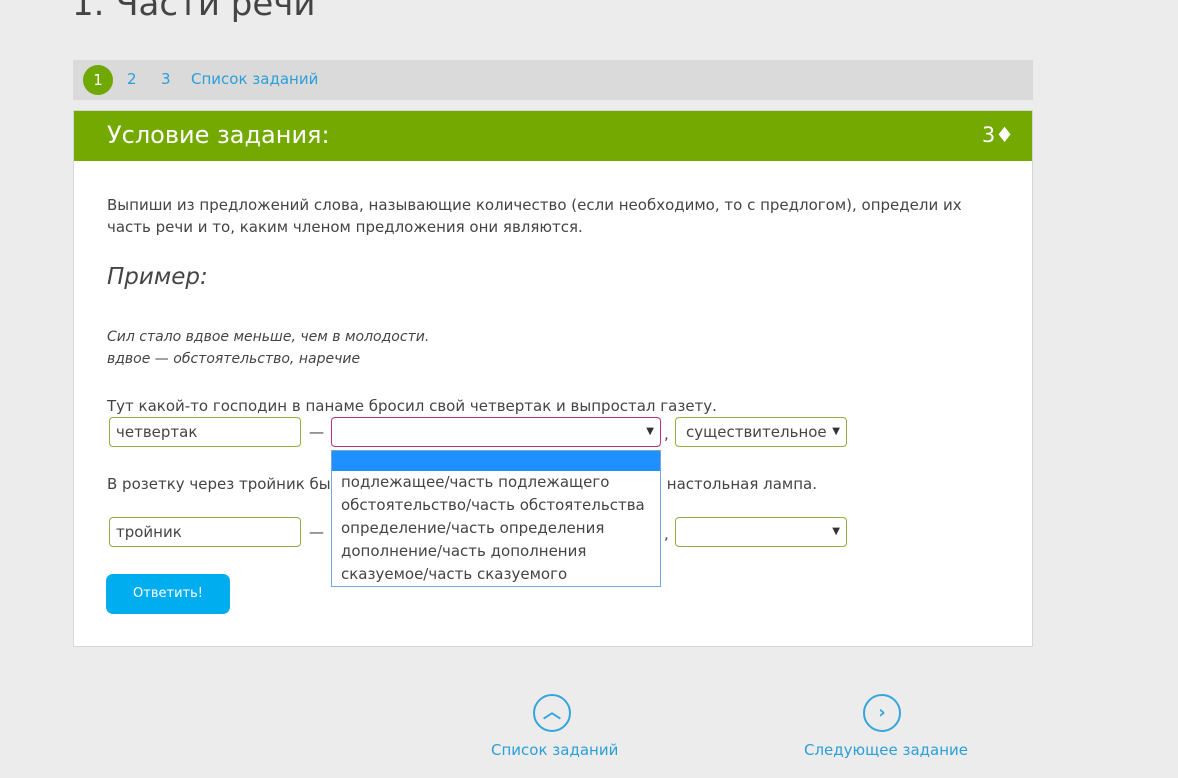 The width and height of the screenshot is (1178, 778). I want to click on pos-select-1: существительное ▼, so click(761, 432).